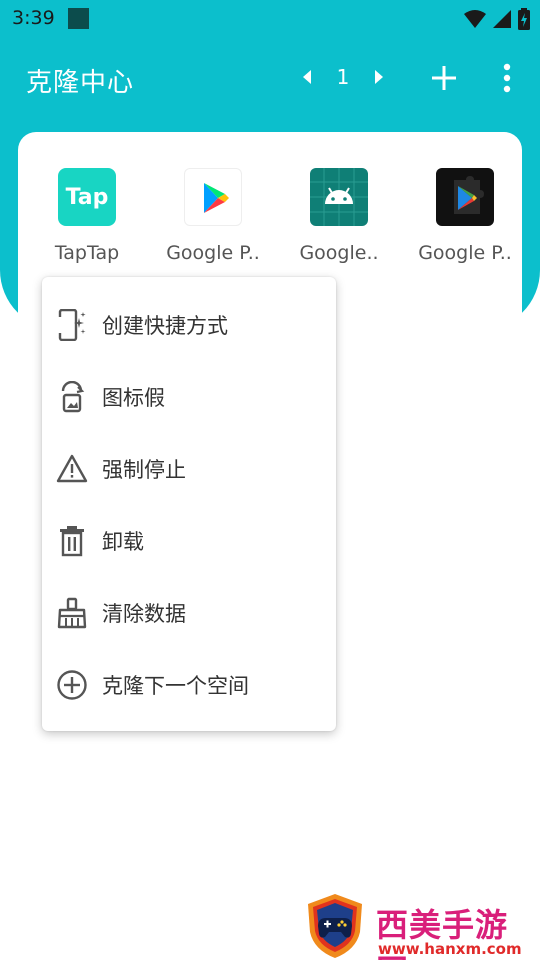 The image size is (540, 960). Describe the element at coordinates (189, 541) in the screenshot. I see `menu-item-uninstall: 卸载` at that location.